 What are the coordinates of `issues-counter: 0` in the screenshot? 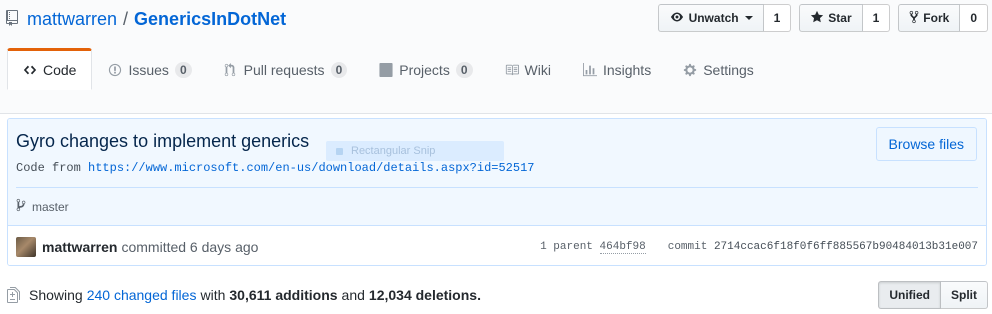 It's located at (183, 69).